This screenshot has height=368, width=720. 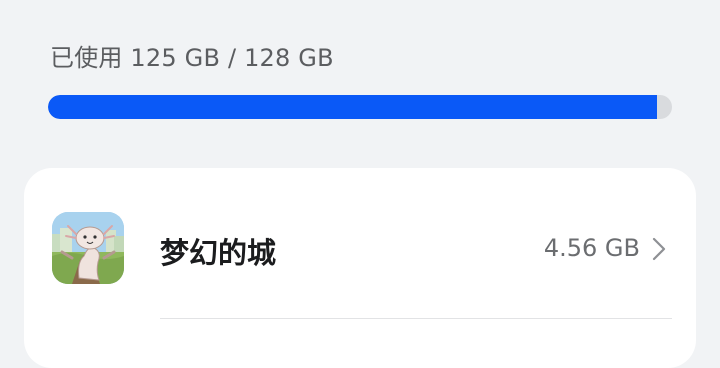 What do you see at coordinates (192, 58) in the screenshot?
I see `storage-usage-label: 已使用 125 GB / 128 GB` at bounding box center [192, 58].